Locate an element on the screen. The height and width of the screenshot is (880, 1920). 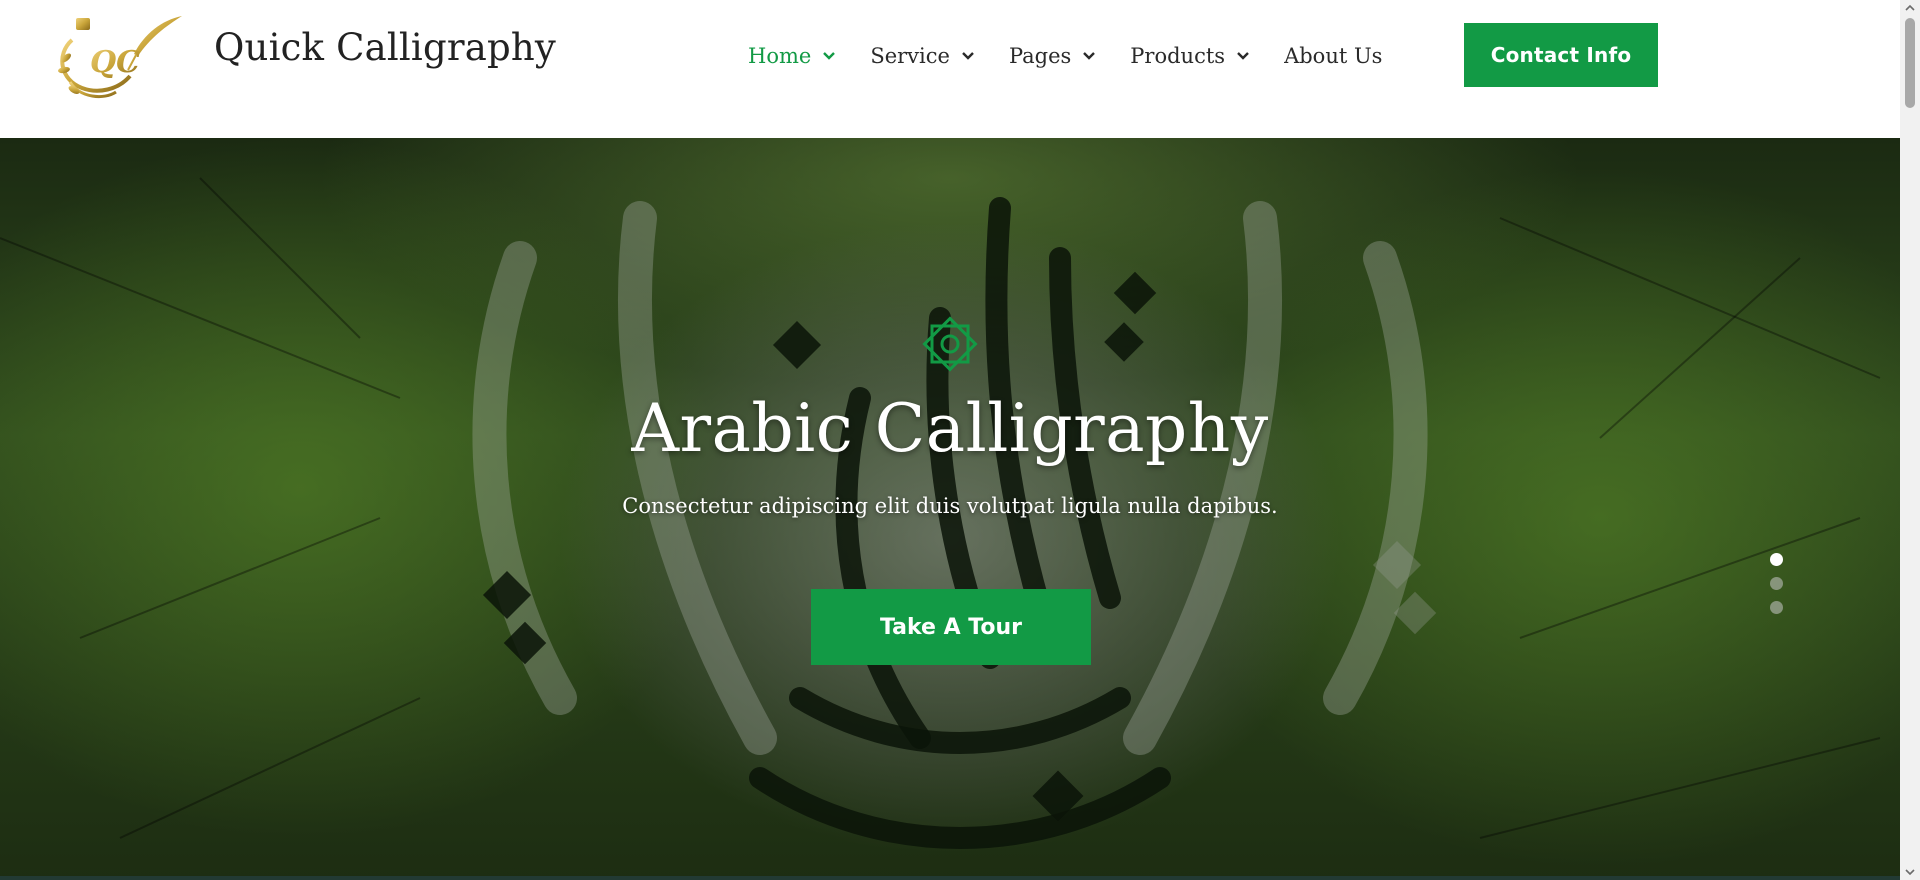
nav-item-products: Products is located at coordinates (1190, 56).